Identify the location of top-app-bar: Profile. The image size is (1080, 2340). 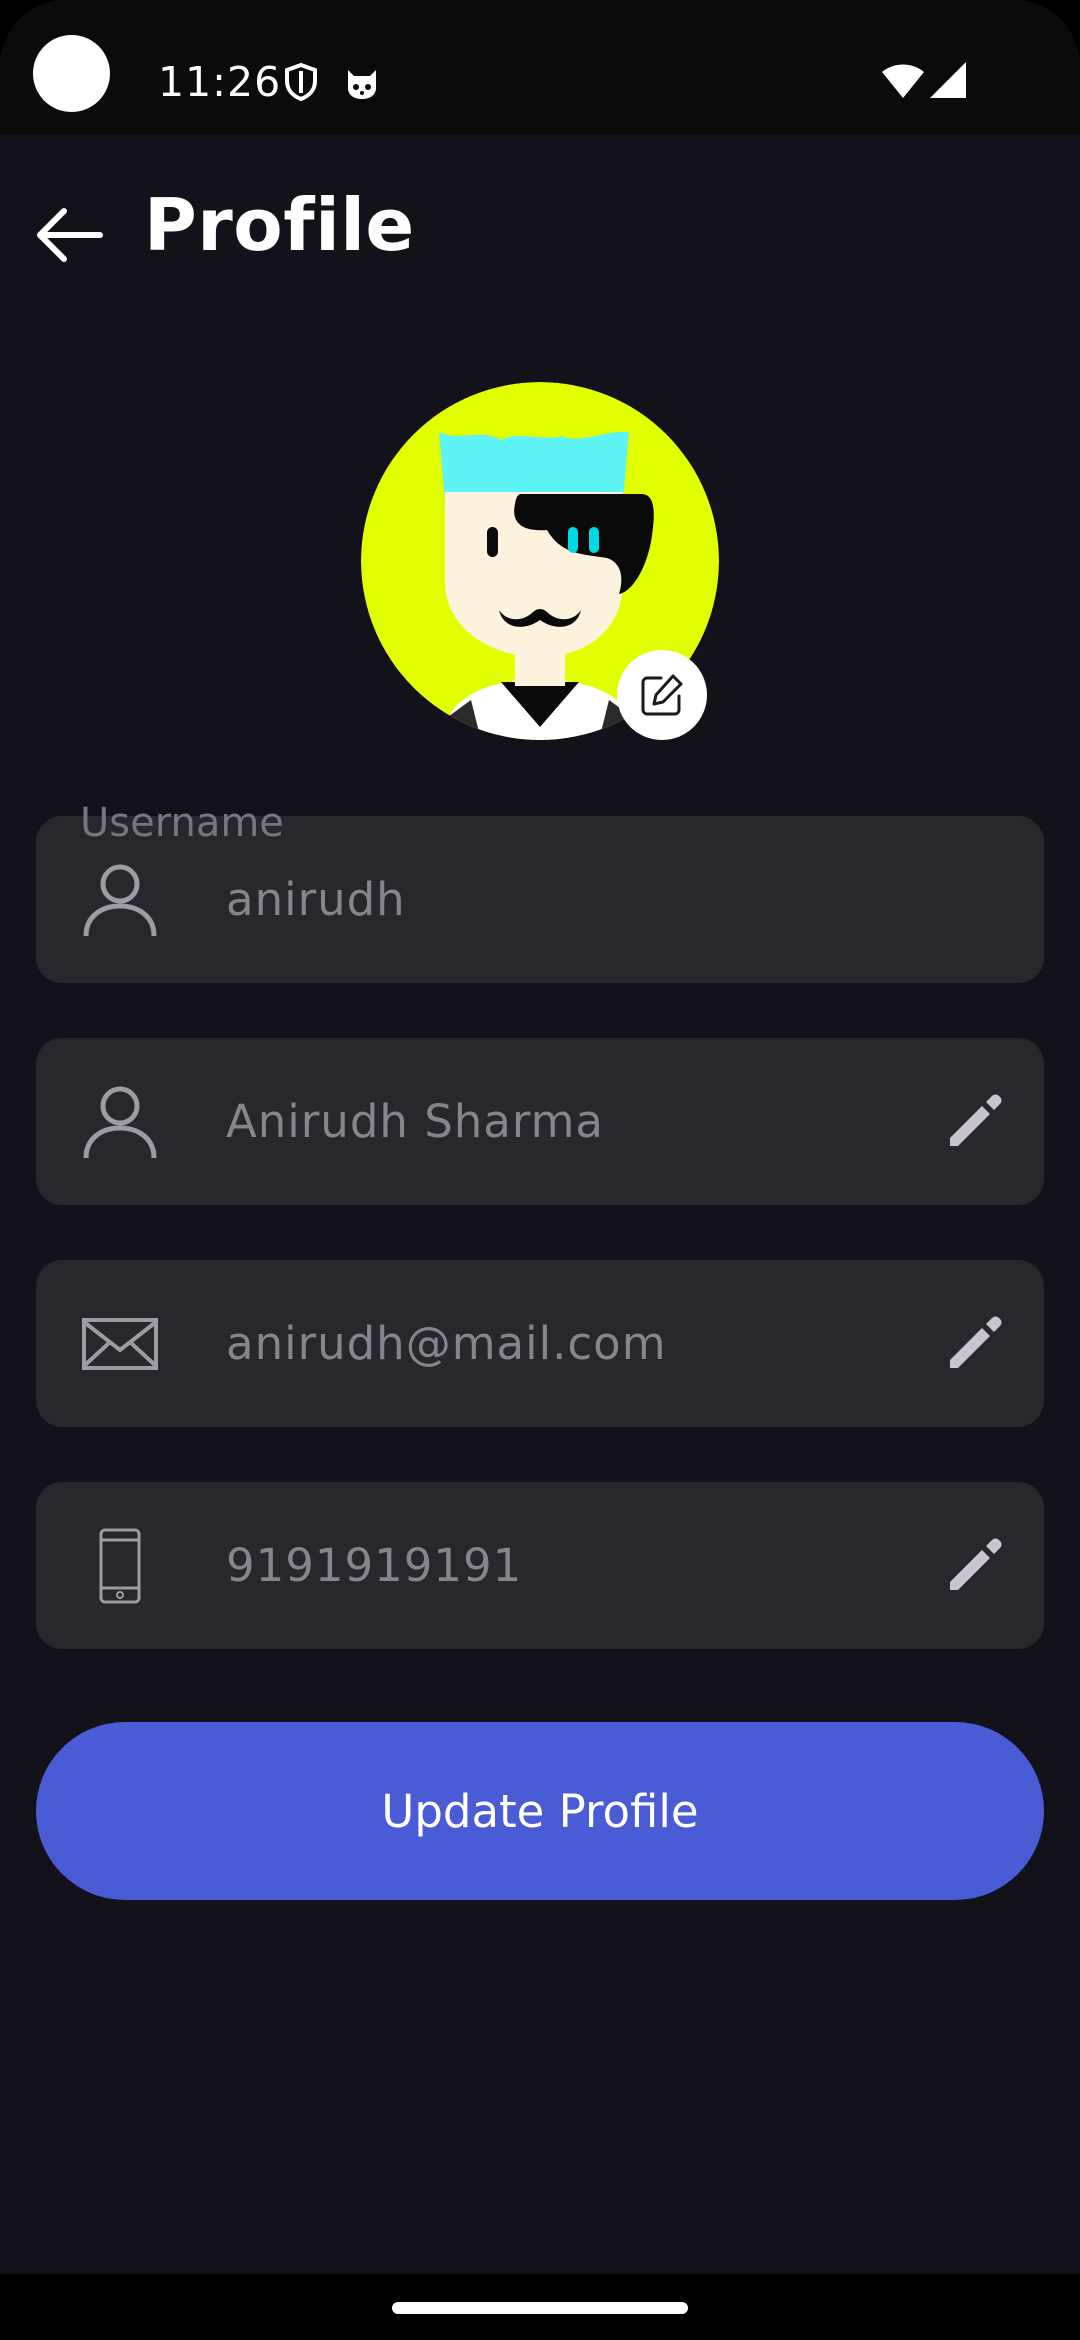
(540, 225).